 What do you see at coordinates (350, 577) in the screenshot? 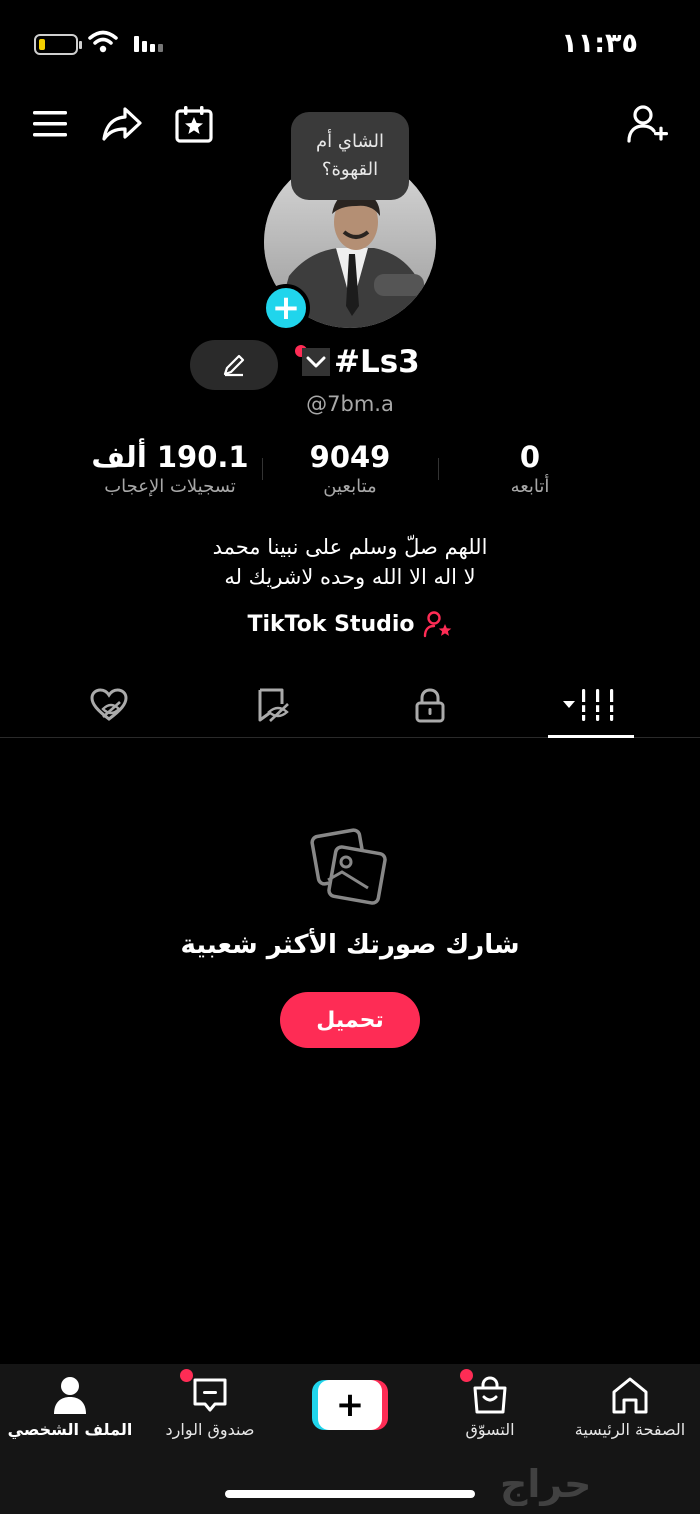
I see `bio-line-2: لا اله الا الله وحده لاشريك له` at bounding box center [350, 577].